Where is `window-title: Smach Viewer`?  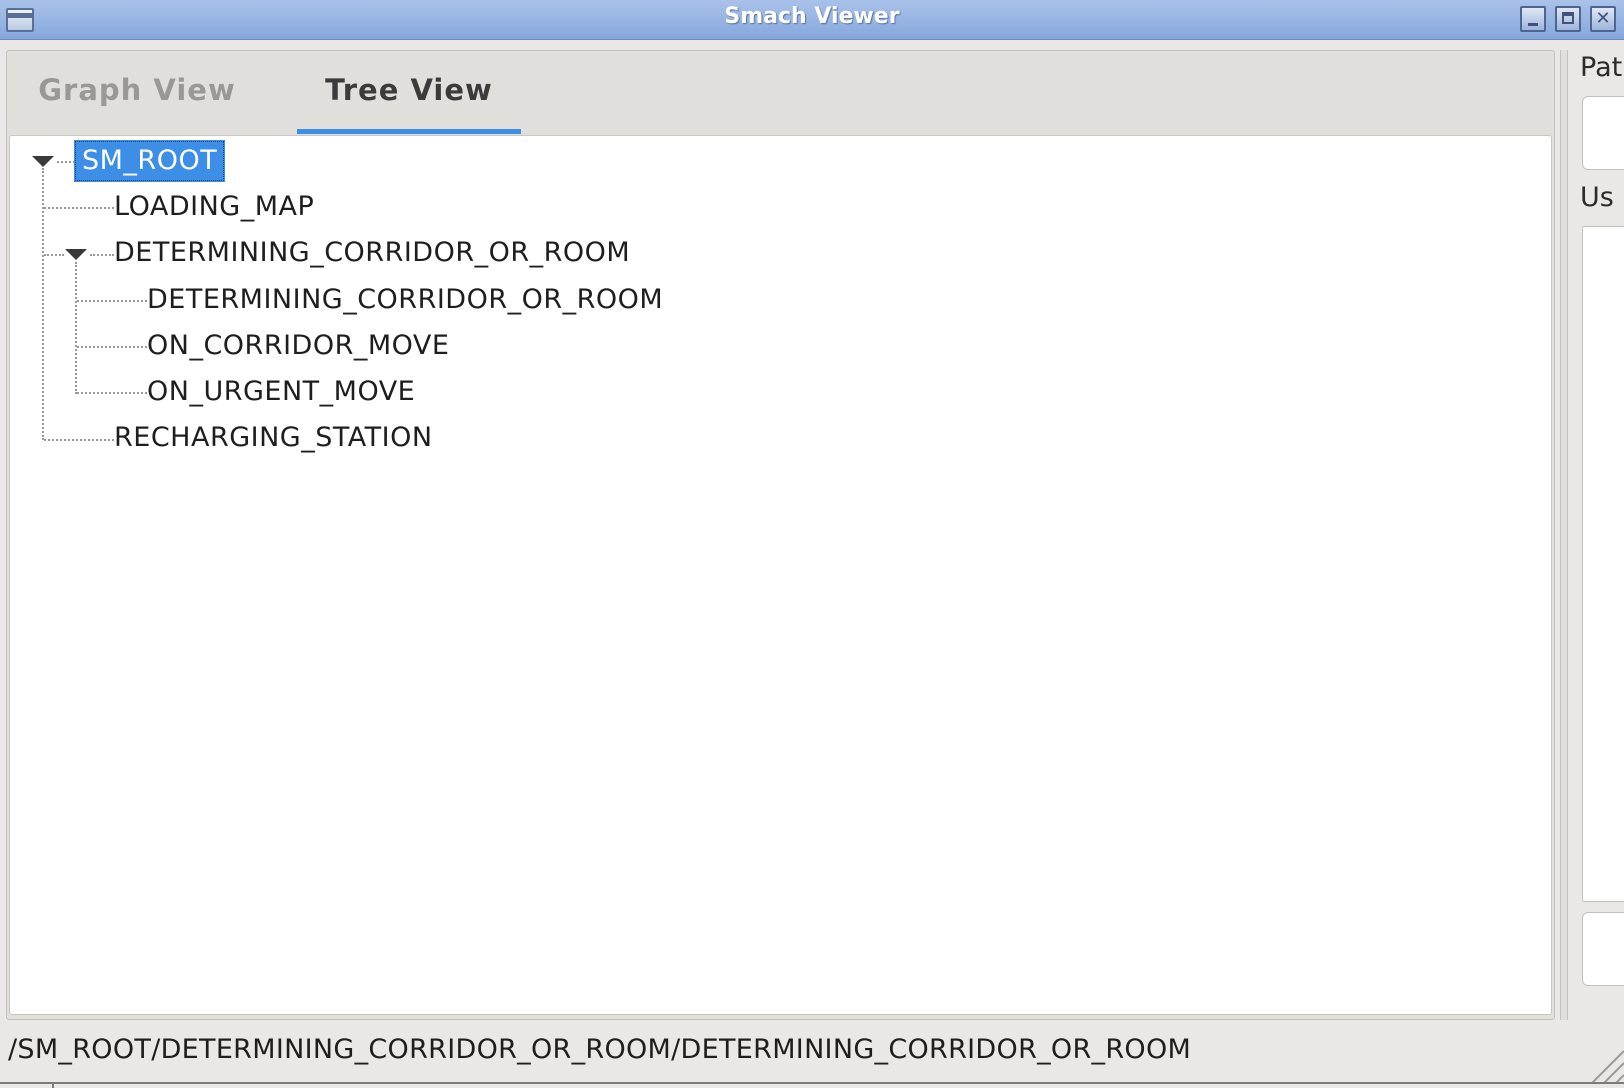
window-title: Smach Viewer is located at coordinates (812, 16).